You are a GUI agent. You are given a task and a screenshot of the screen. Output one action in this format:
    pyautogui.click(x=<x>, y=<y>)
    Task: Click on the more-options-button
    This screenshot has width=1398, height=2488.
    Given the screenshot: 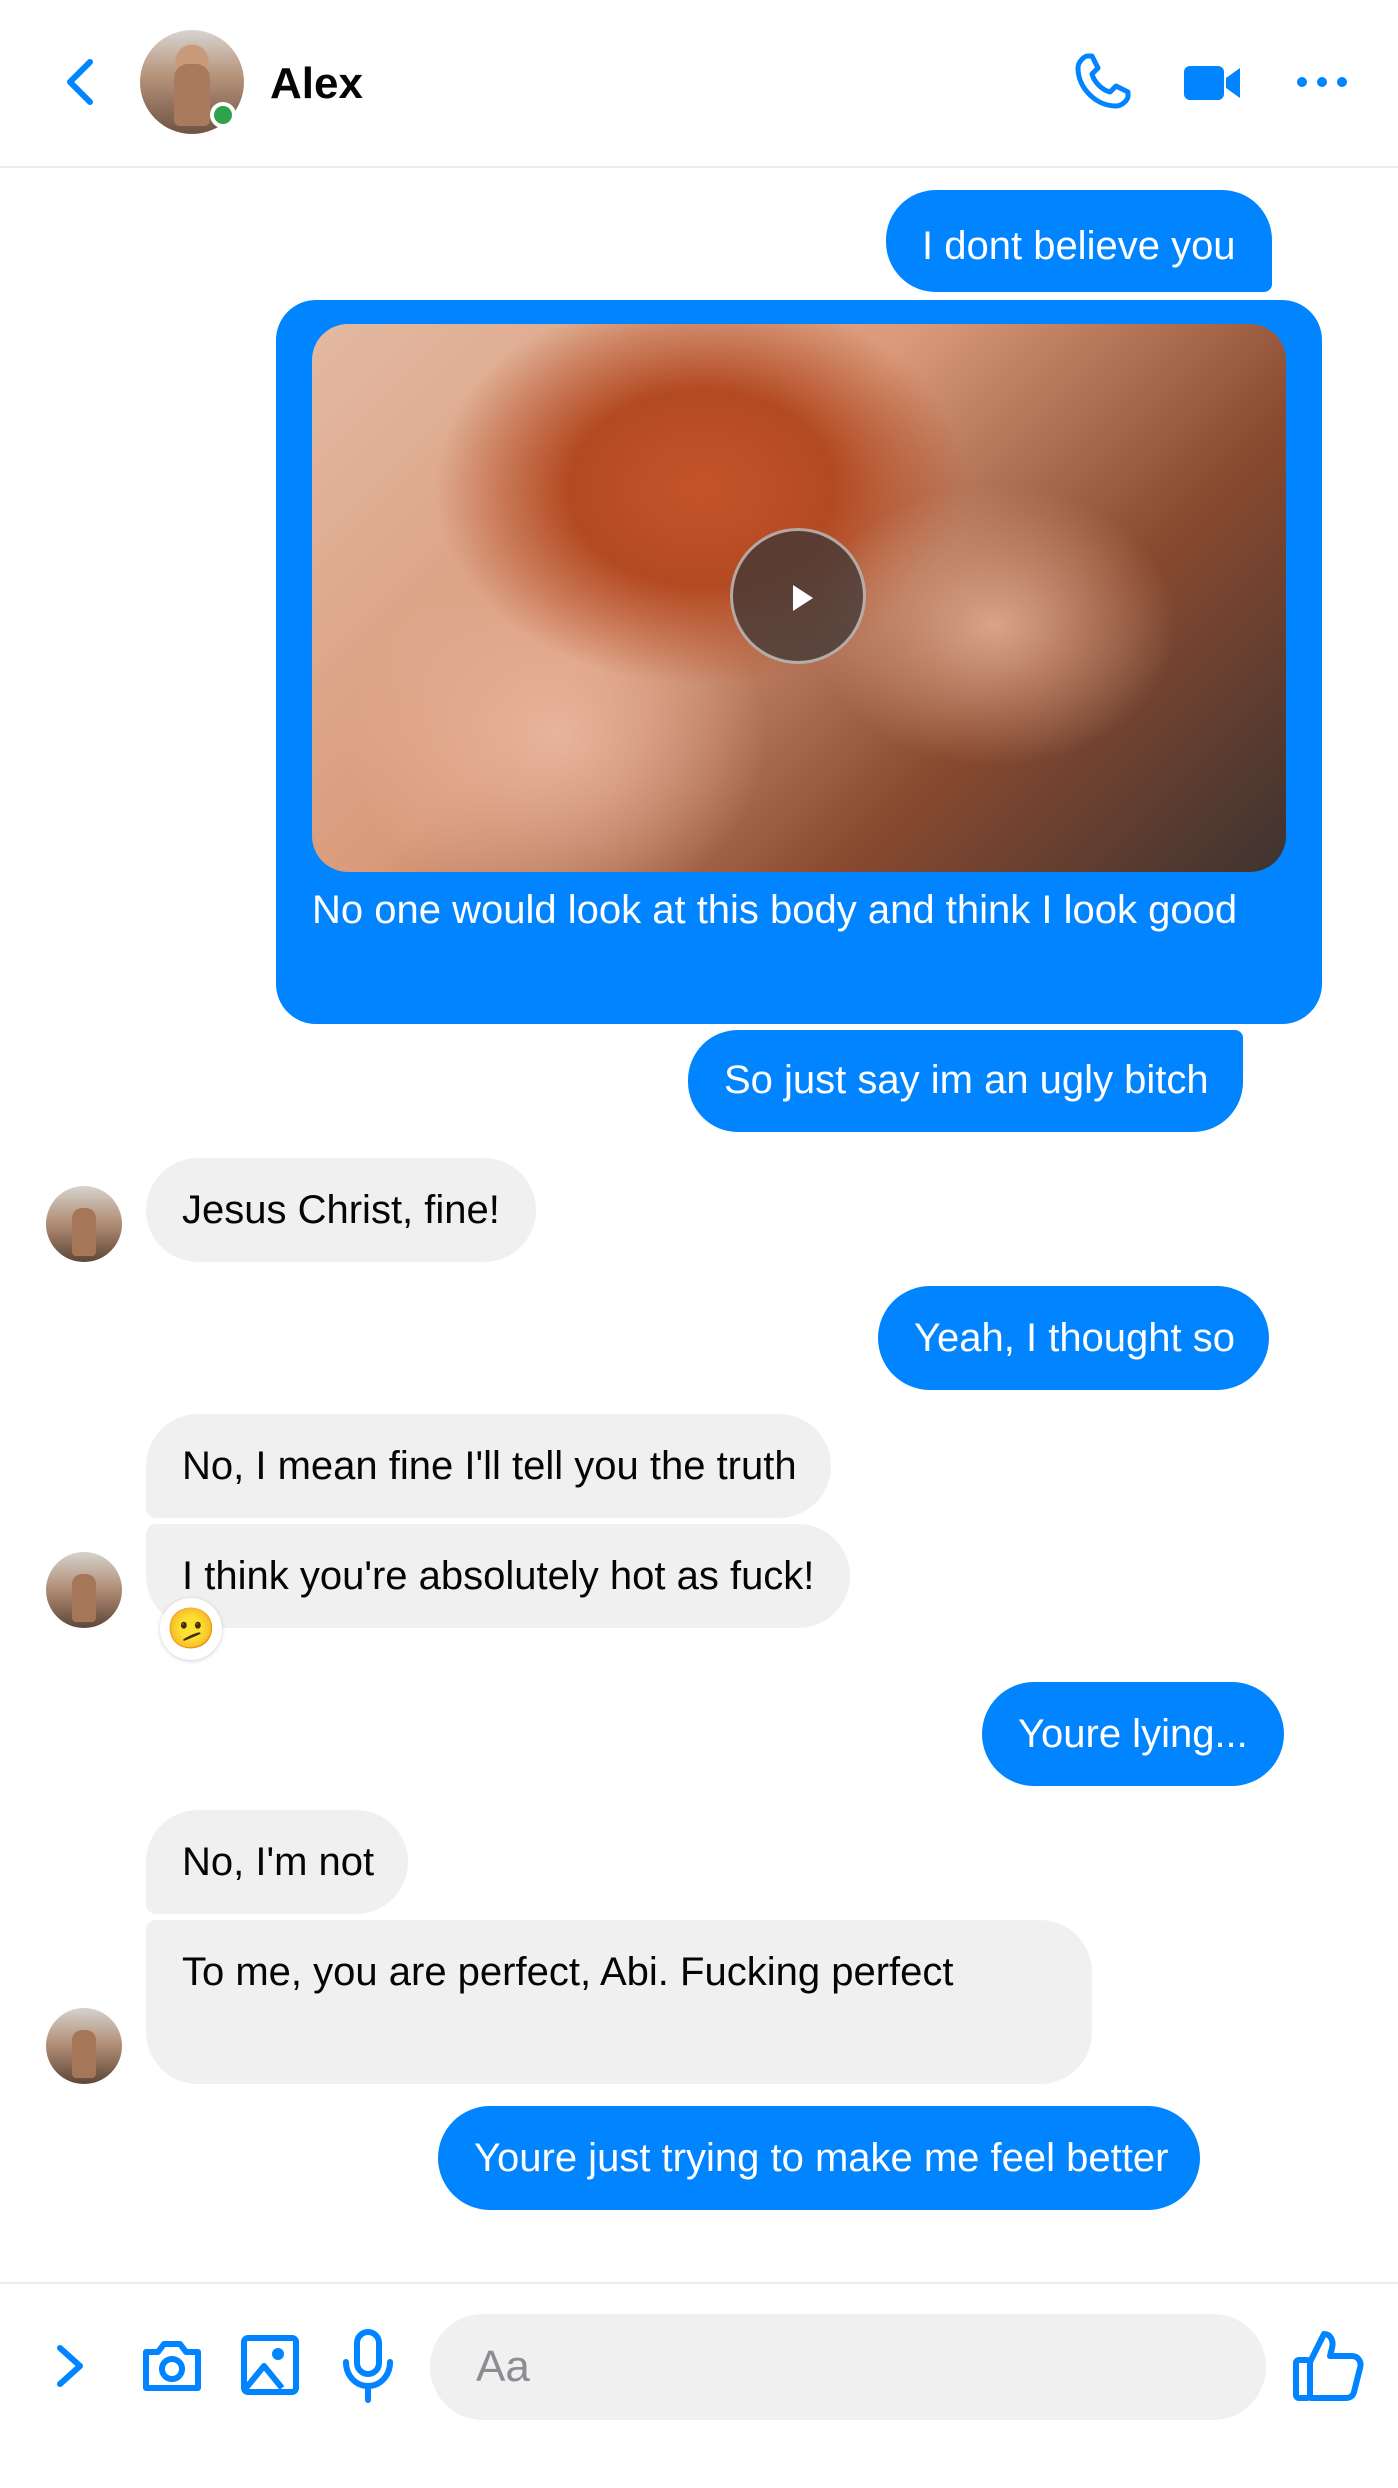 What is the action you would take?
    pyautogui.click(x=1322, y=82)
    